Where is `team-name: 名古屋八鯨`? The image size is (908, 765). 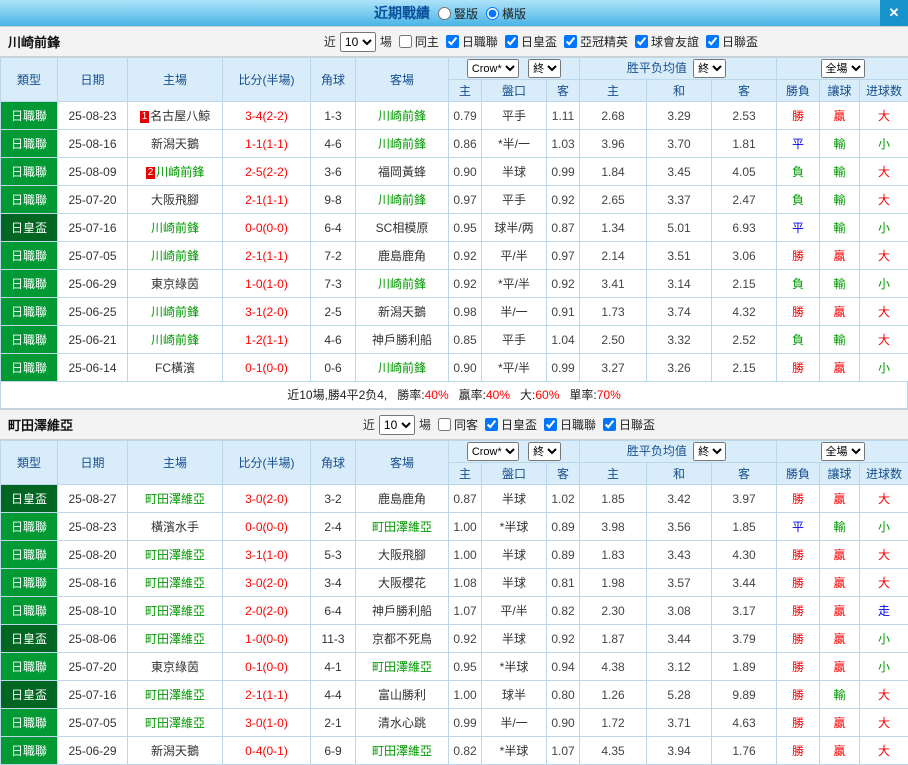
team-name: 名古屋八鯨 is located at coordinates (180, 116).